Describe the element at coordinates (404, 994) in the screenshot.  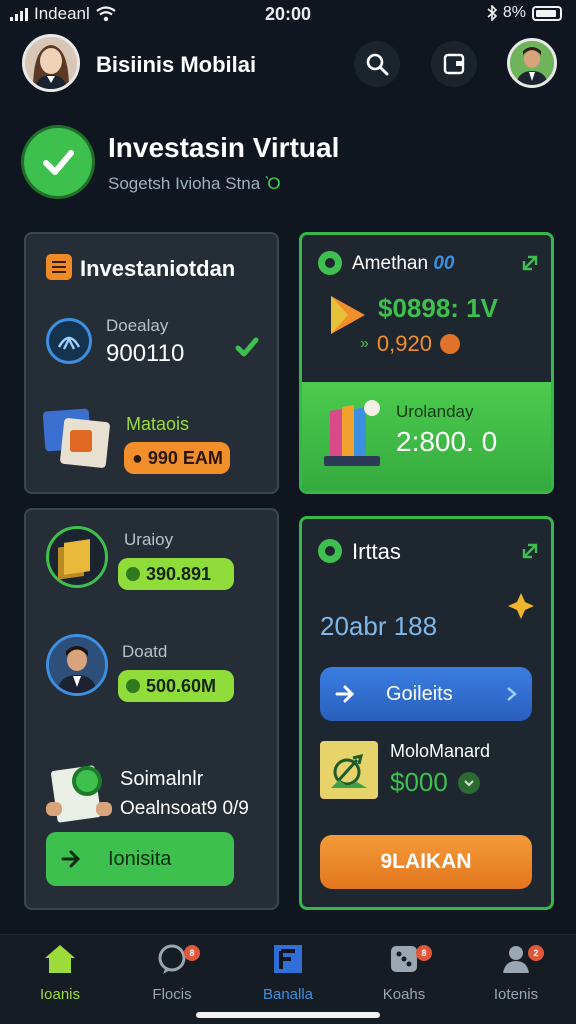
I see `nav-label: Koahs` at that location.